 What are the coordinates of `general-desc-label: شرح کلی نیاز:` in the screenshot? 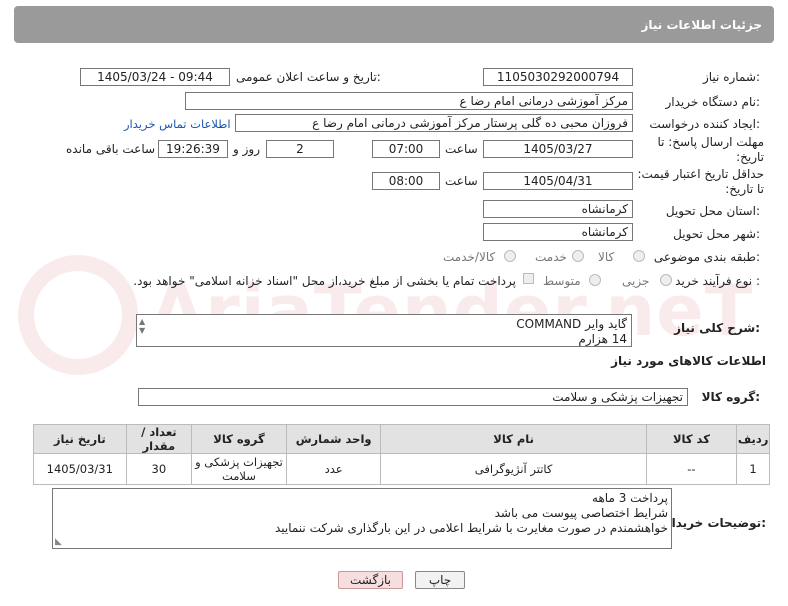 It's located at (717, 328).